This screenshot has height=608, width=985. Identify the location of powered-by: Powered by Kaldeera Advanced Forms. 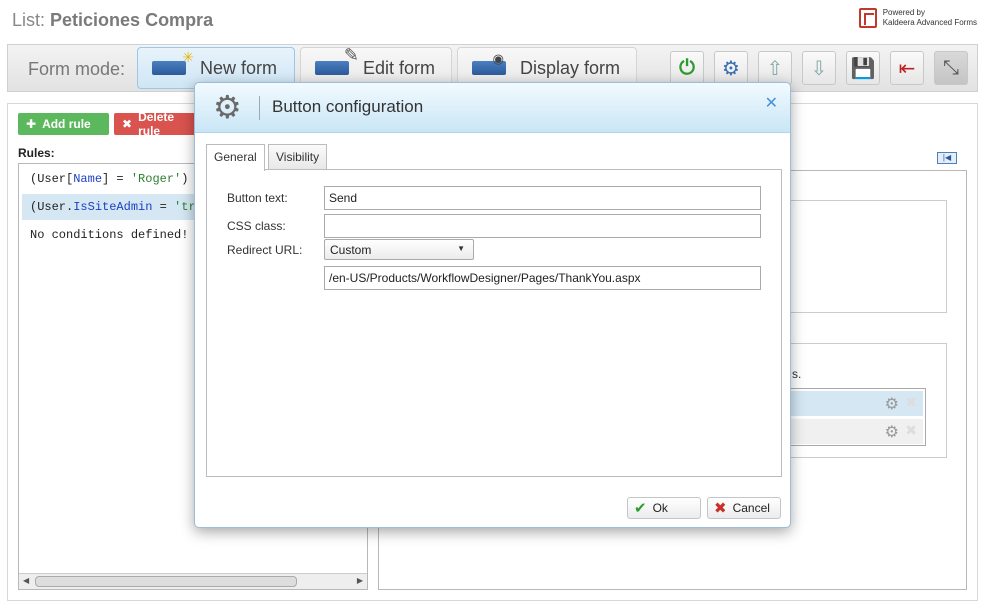
(917, 18).